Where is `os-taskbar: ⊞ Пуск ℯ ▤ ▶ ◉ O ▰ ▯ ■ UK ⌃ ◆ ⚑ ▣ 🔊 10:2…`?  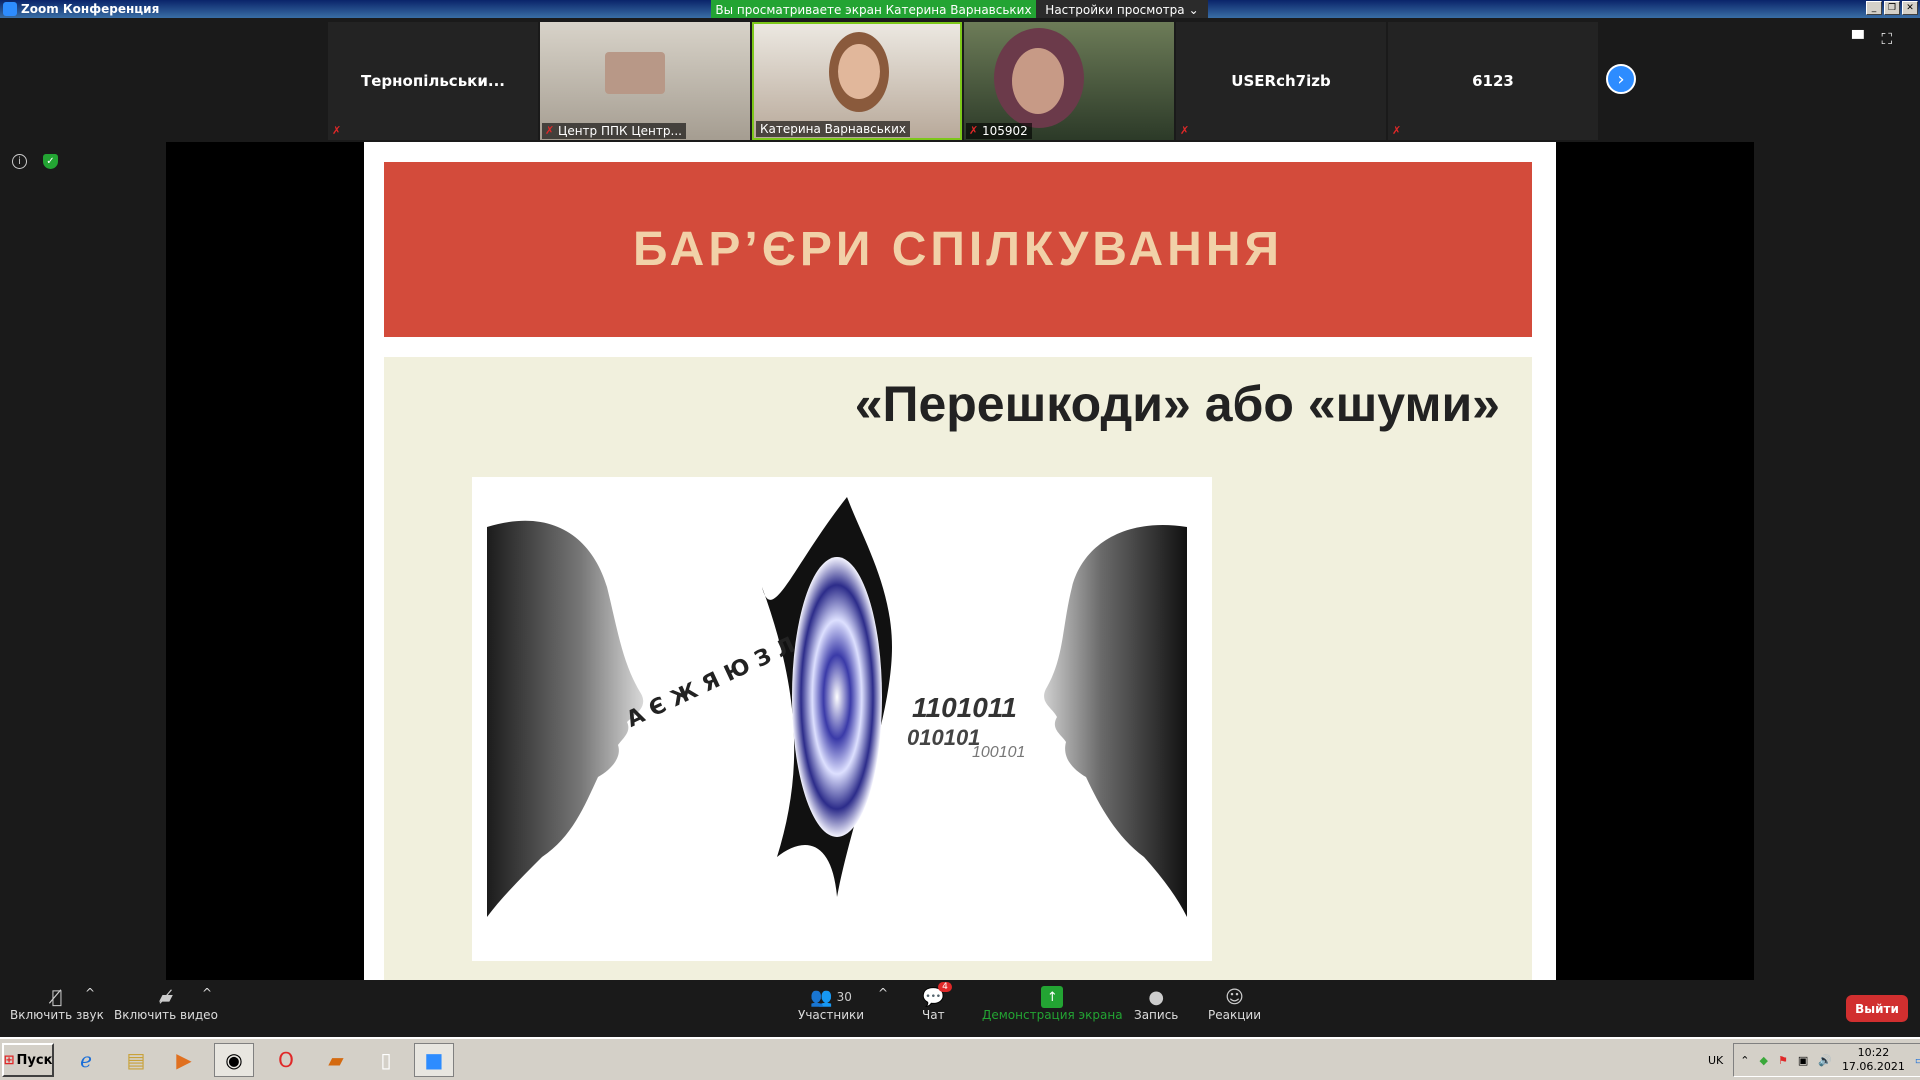 os-taskbar: ⊞ Пуск ℯ ▤ ▶ ◉ O ▰ ▯ ■ UK ⌃ ◆ ⚑ ▣ 🔊 10:2… is located at coordinates (960, 1058).